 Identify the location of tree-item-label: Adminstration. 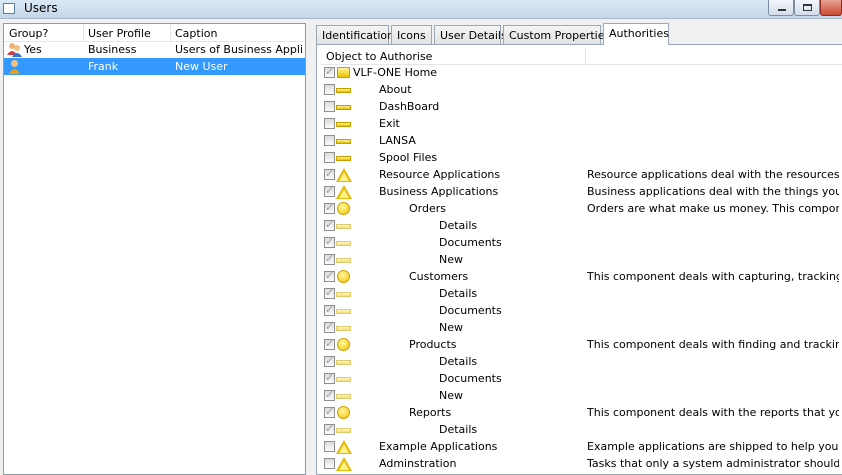
(418, 463).